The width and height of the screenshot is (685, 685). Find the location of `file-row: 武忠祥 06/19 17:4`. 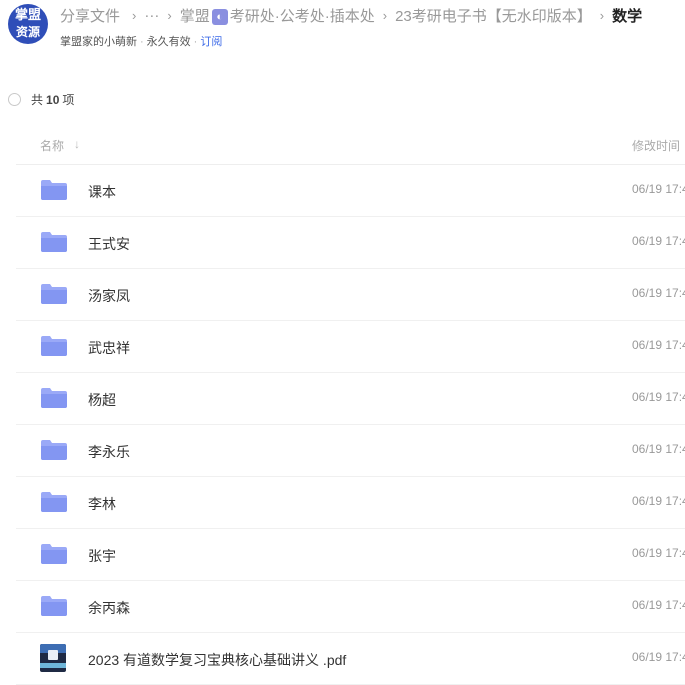

file-row: 武忠祥 06/19 17:4 is located at coordinates (350, 347).